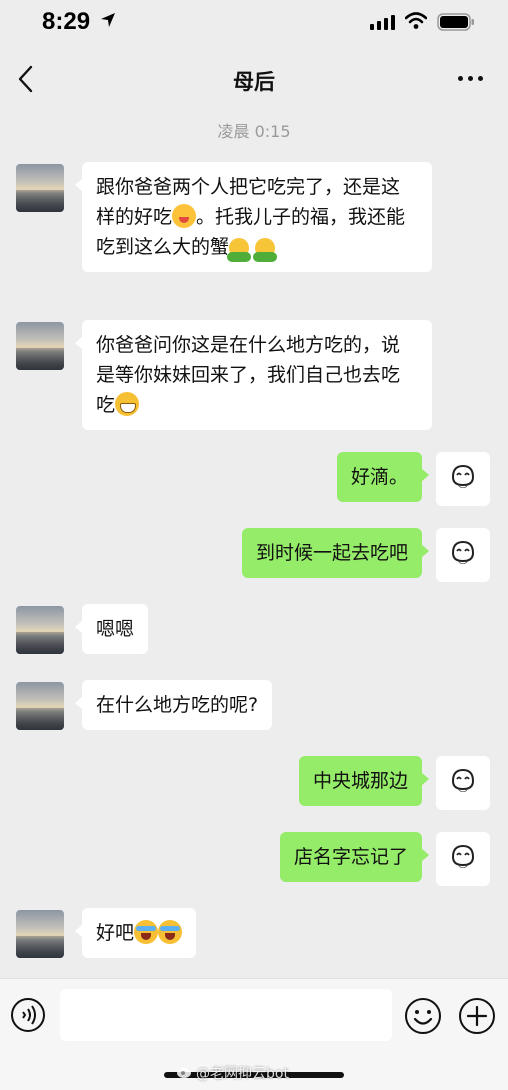 This screenshot has height=1090, width=508. I want to click on emoji-icon, so click(423, 1016).